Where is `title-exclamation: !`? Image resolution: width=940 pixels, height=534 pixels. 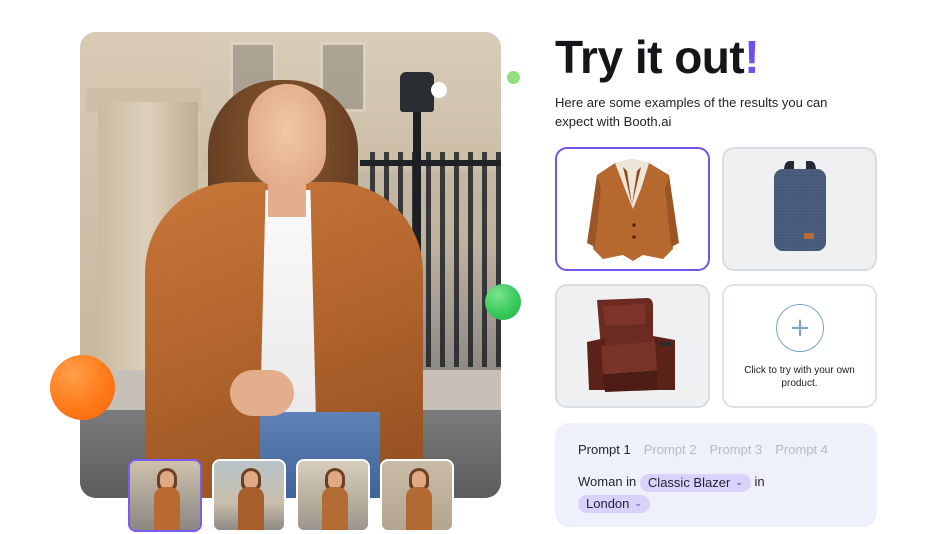
title-exclamation: ! is located at coordinates (752, 57).